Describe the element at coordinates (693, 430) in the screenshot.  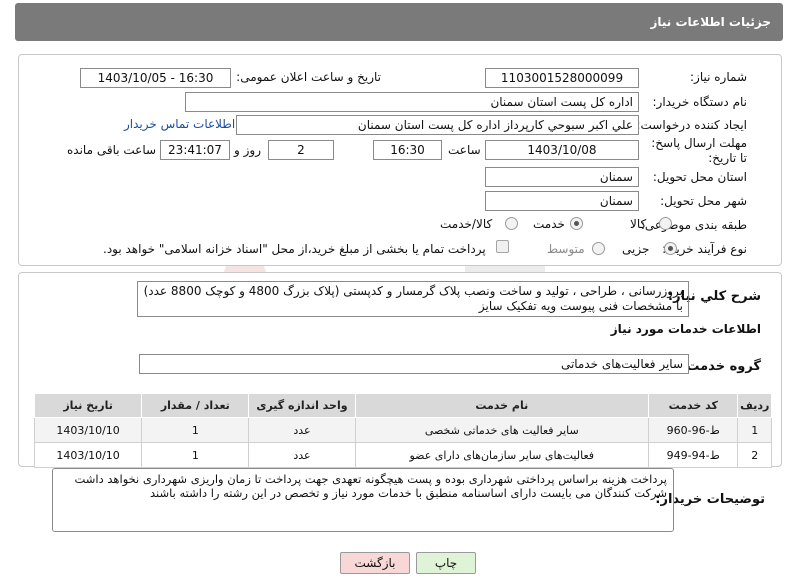
I see `cell-service-code: ط-96-960` at that location.